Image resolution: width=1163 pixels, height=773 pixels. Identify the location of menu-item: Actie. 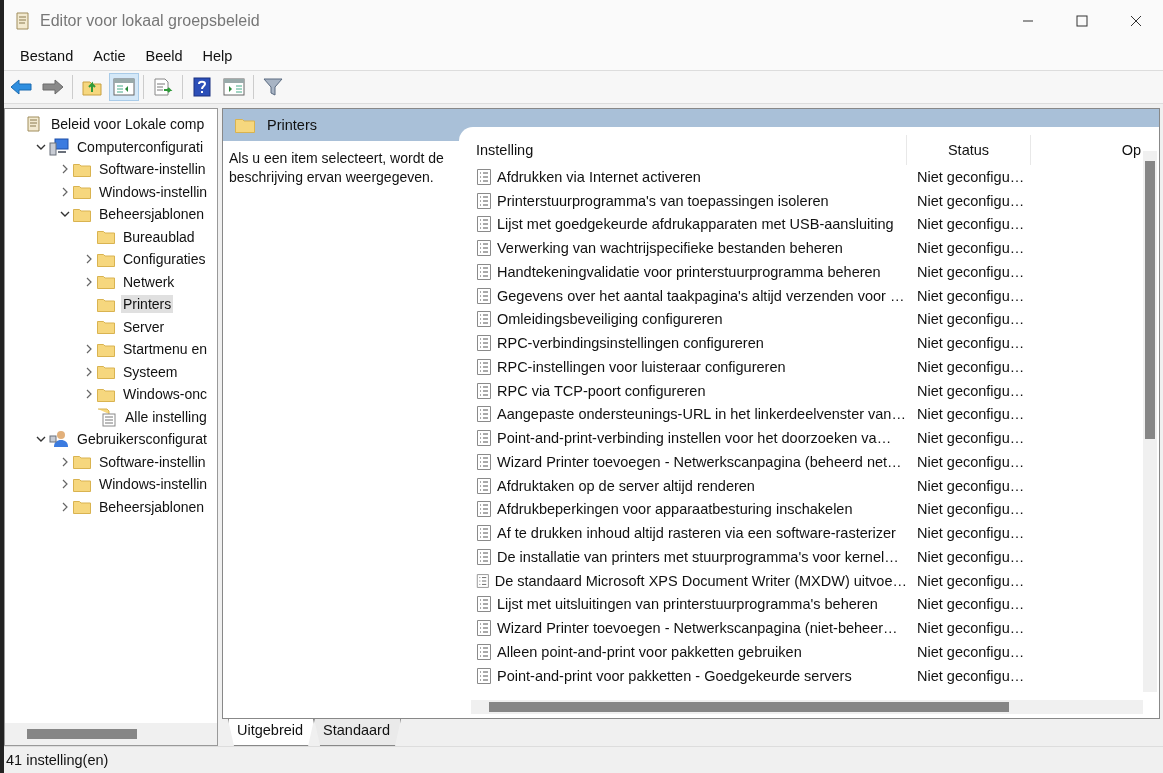
(109, 56).